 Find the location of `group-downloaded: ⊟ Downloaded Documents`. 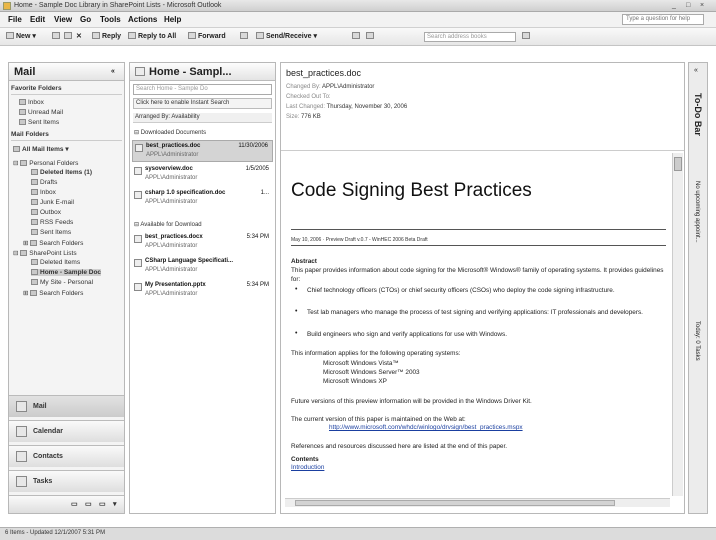

group-downloaded: ⊟ Downloaded Documents is located at coordinates (170, 132).